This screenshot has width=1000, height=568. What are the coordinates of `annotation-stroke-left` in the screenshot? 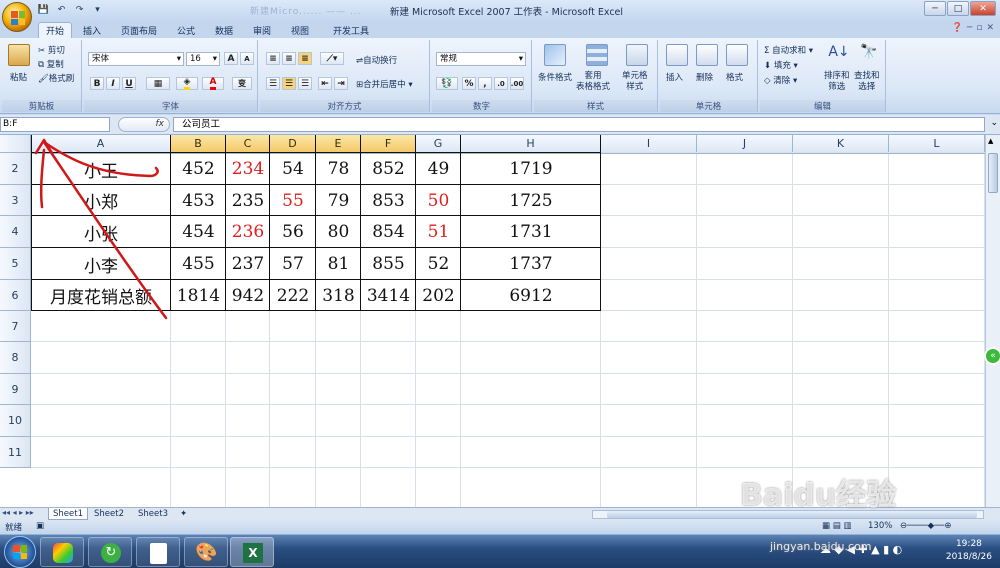 It's located at (42, 178).